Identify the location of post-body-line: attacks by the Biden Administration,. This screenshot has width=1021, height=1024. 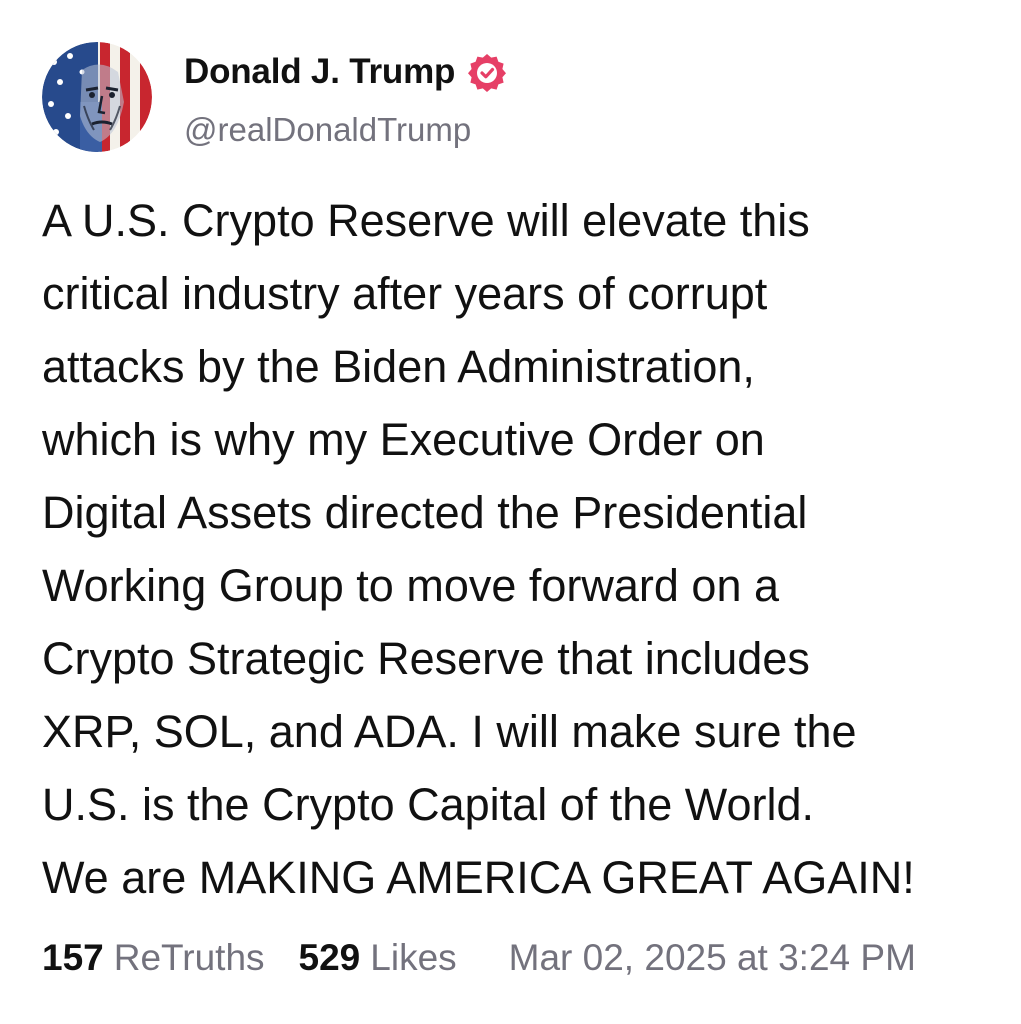
(398, 366).